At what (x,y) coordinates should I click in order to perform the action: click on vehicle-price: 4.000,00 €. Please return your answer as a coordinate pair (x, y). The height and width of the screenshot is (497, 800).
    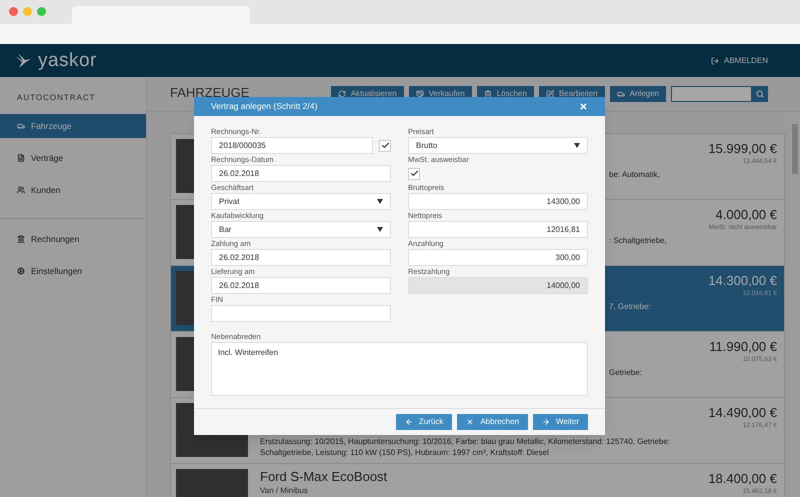
    Looking at the image, I should click on (746, 215).